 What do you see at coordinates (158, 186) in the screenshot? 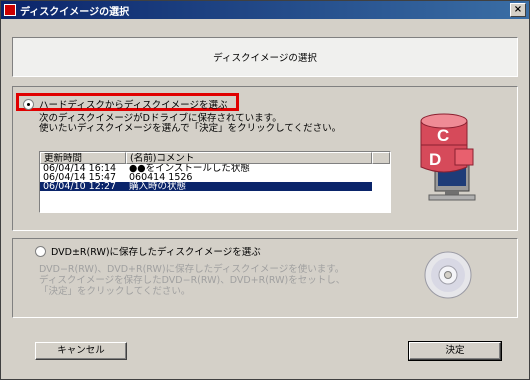
I see `row-comment: 購入時の状態` at bounding box center [158, 186].